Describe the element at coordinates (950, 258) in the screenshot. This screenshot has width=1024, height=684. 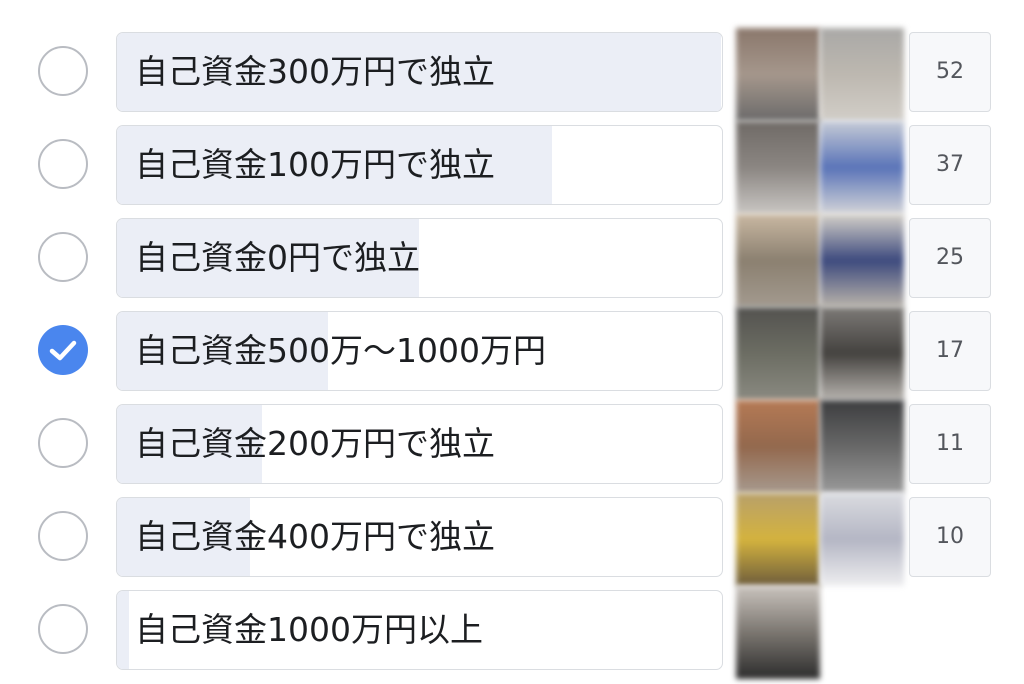
I see `vote-count: 25` at that location.